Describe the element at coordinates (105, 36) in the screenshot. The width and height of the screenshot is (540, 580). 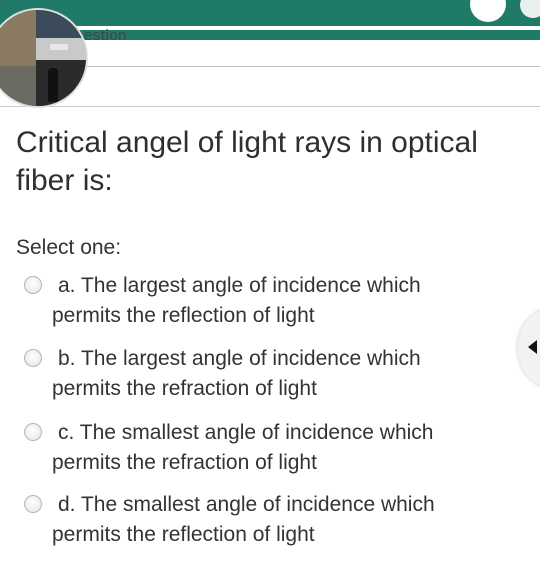
I see `question-tab-label: estion` at that location.